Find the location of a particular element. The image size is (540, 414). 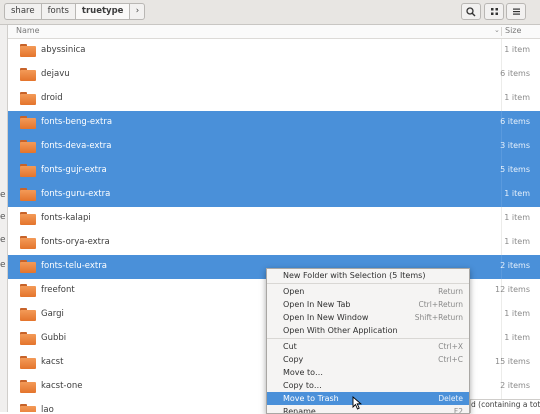

file-size: 12 items is located at coordinates (512, 289).